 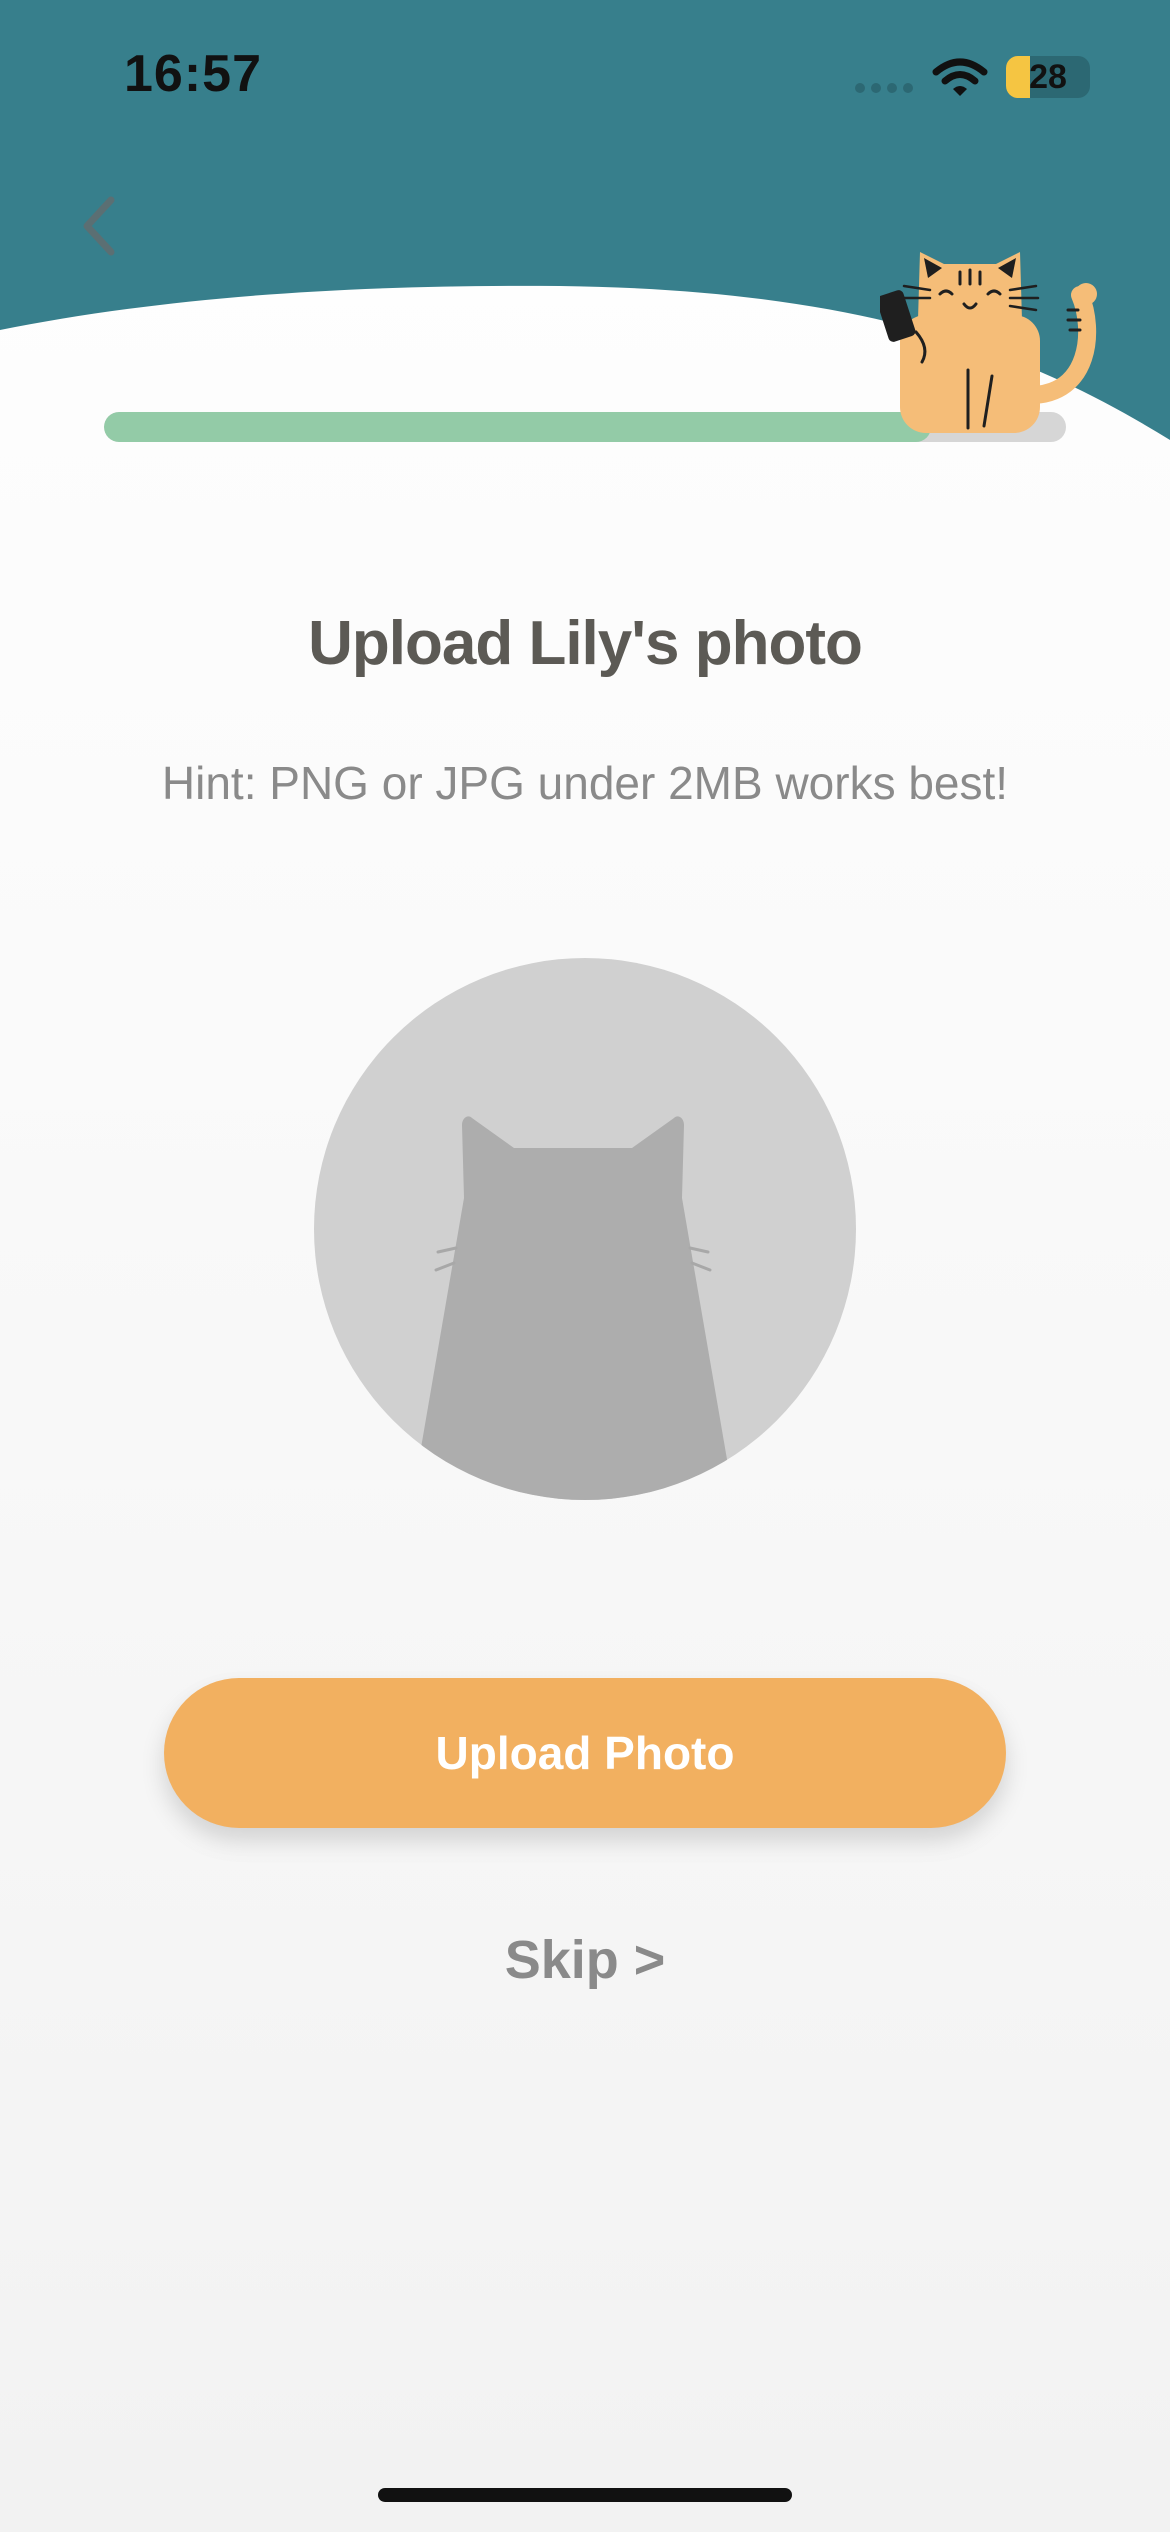 I want to click on wifi-icon, so click(x=960, y=77).